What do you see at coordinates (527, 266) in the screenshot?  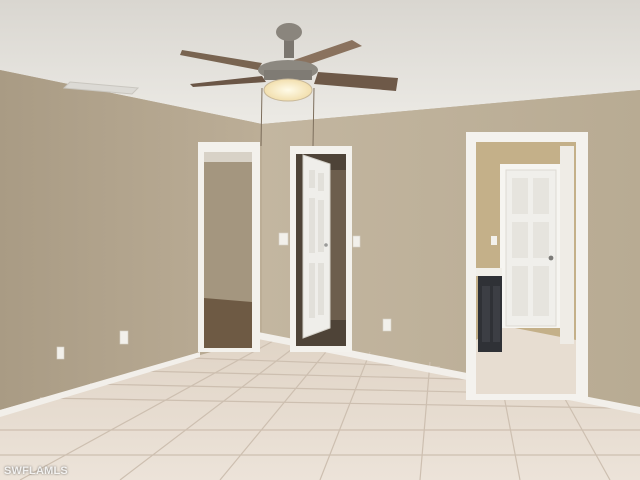 I see `bathroom-doorway` at bounding box center [527, 266].